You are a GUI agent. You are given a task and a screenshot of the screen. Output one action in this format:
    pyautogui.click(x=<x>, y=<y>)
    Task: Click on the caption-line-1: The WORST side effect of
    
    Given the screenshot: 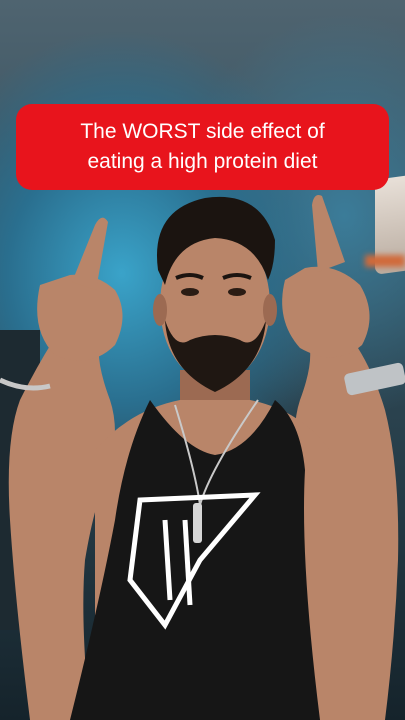 What is the action you would take?
    pyautogui.click(x=202, y=131)
    